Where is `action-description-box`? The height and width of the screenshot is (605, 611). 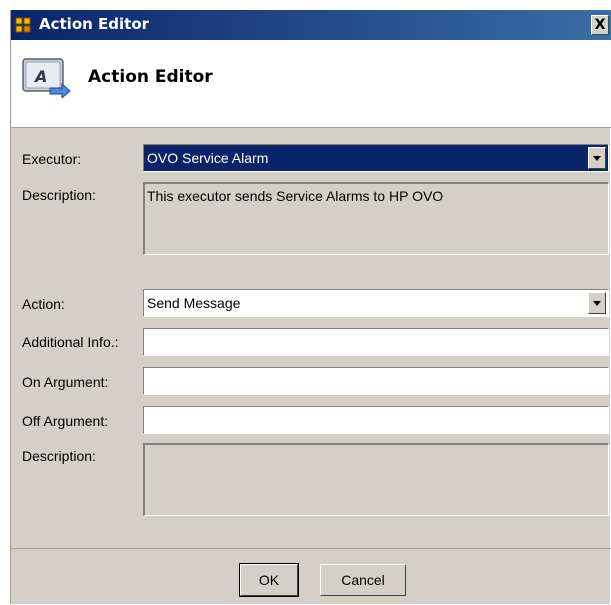
action-description-box is located at coordinates (376, 479).